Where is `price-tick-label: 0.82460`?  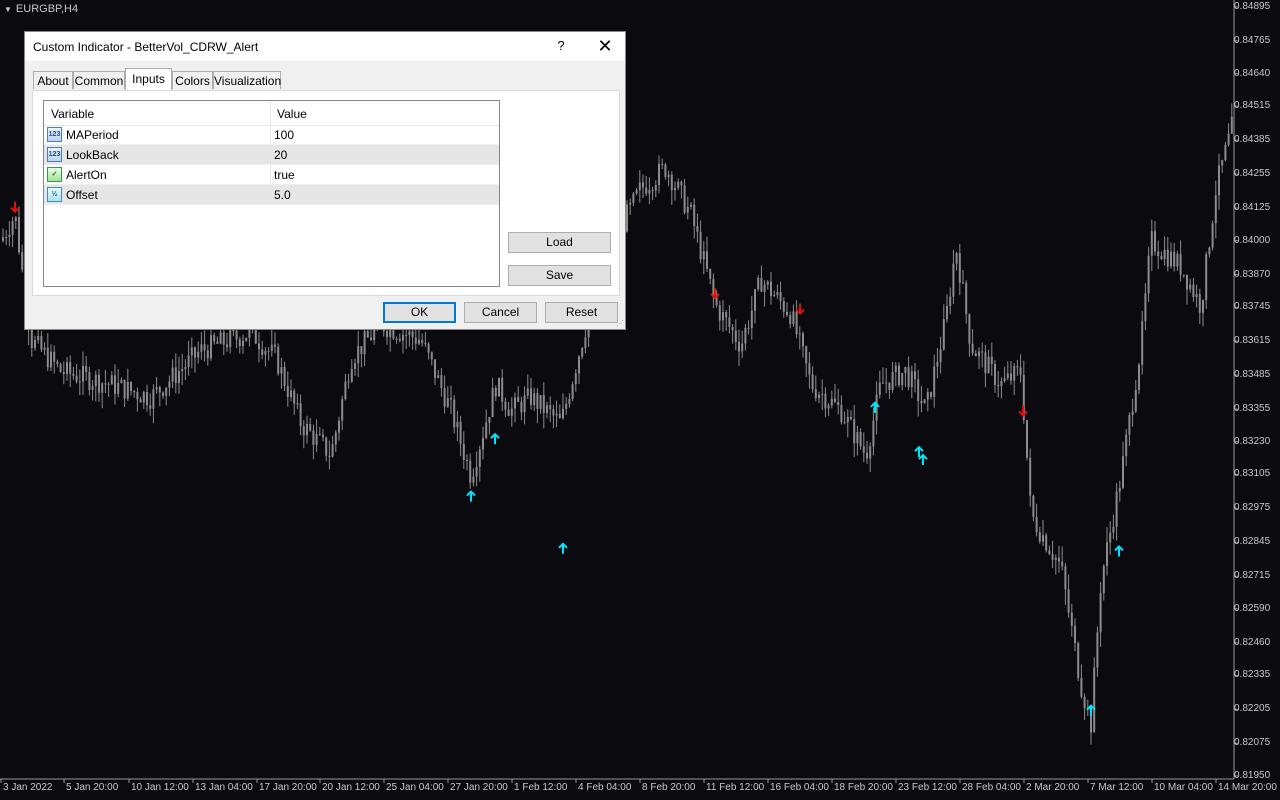 price-tick-label: 0.82460 is located at coordinates (1252, 642).